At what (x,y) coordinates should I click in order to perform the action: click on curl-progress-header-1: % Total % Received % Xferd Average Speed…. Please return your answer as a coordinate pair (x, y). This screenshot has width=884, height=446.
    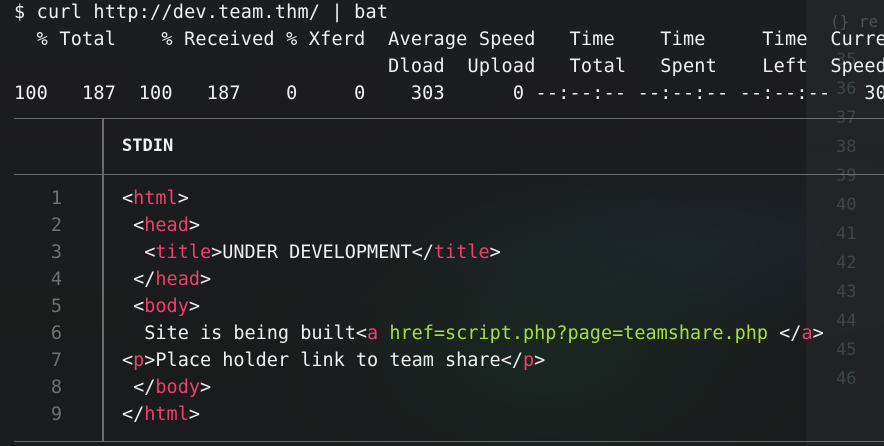
    Looking at the image, I should click on (449, 39).